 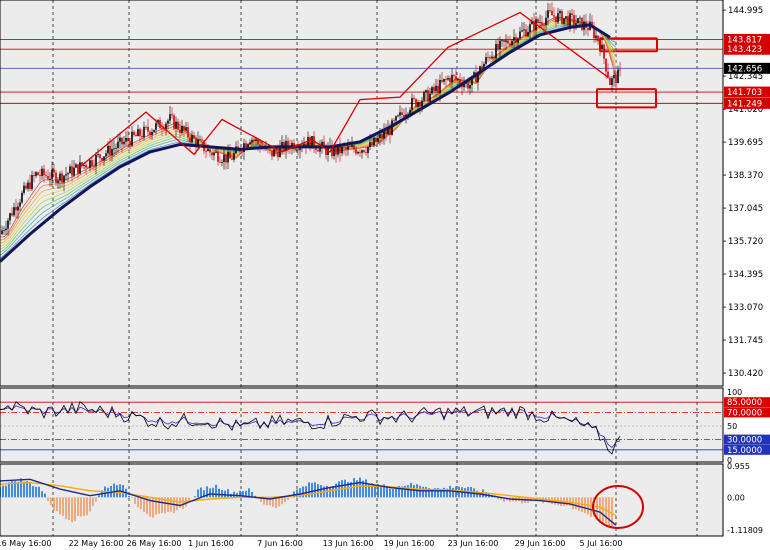 I want to click on price-badge-label: 141.249, so click(x=744, y=104).